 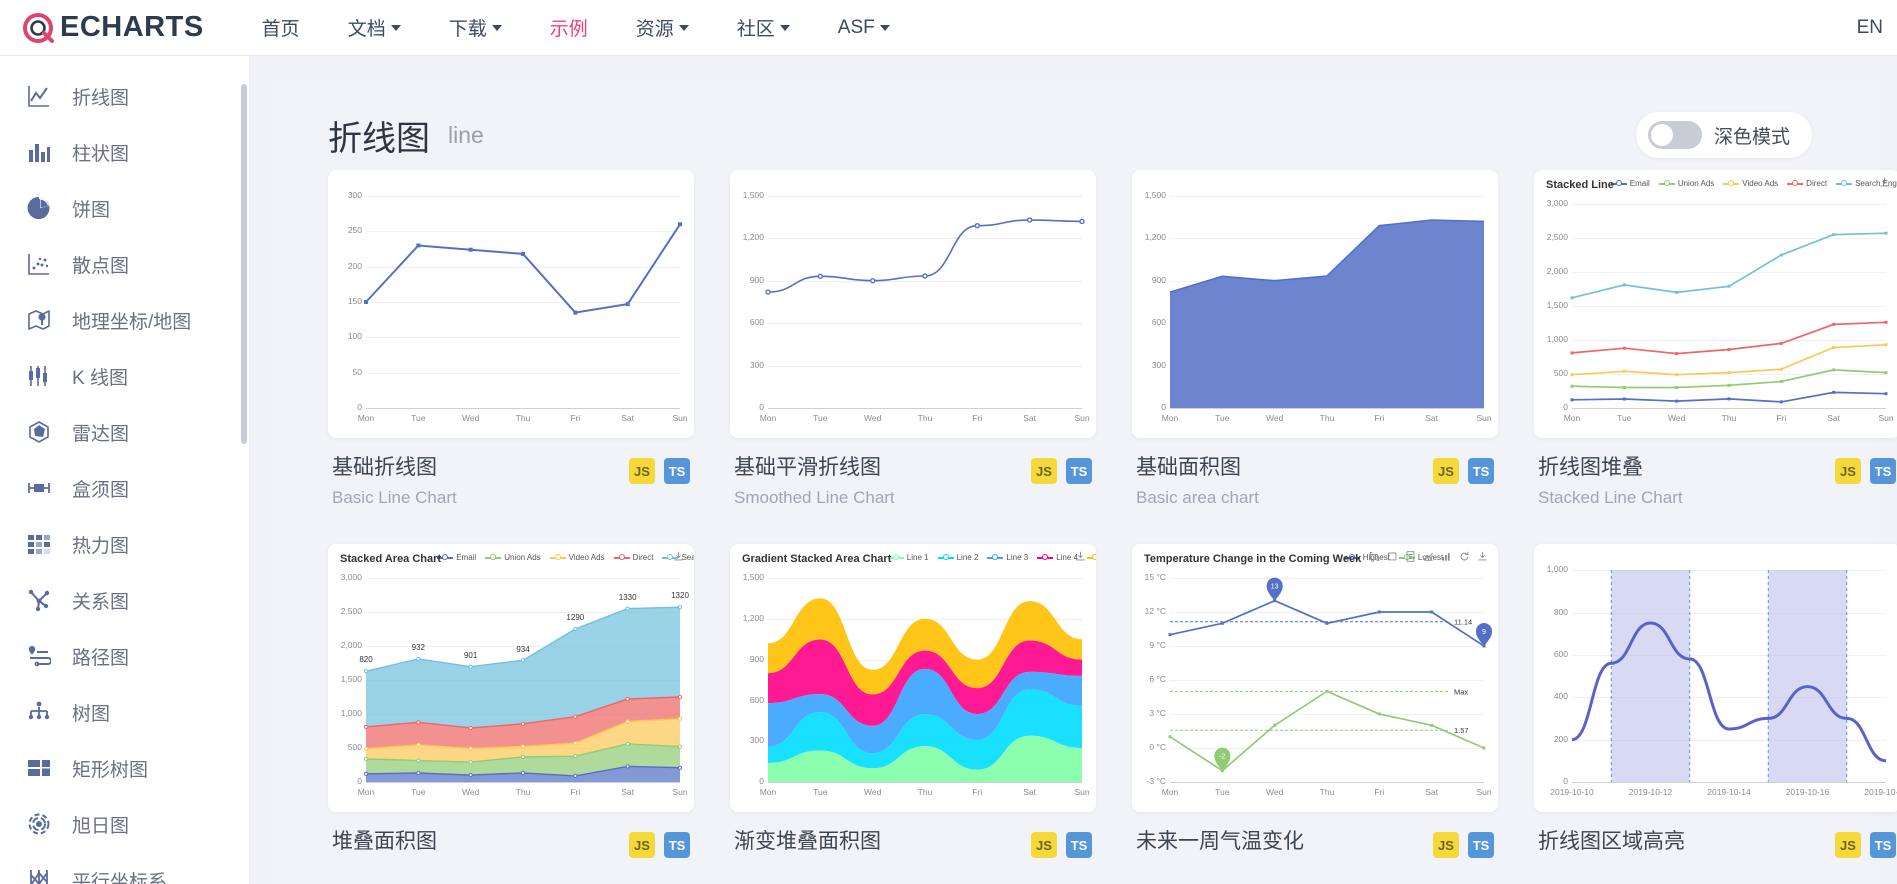 What do you see at coordinates (1253, 559) in the screenshot?
I see `chart-title: Temperature Change in the Coming Week` at bounding box center [1253, 559].